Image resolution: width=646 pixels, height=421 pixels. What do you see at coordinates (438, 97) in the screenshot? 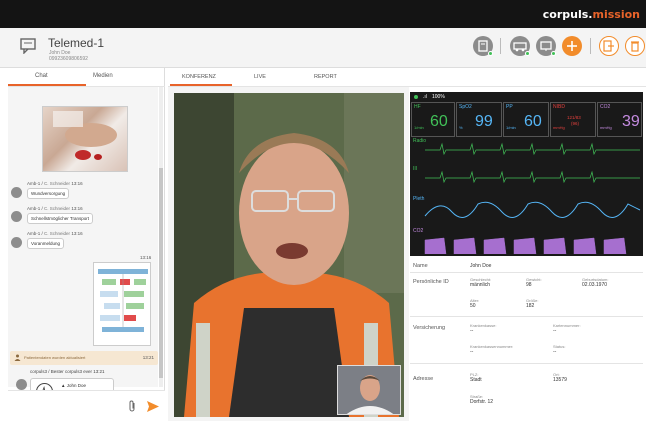
I see `battery-level: 100%` at bounding box center [438, 97].